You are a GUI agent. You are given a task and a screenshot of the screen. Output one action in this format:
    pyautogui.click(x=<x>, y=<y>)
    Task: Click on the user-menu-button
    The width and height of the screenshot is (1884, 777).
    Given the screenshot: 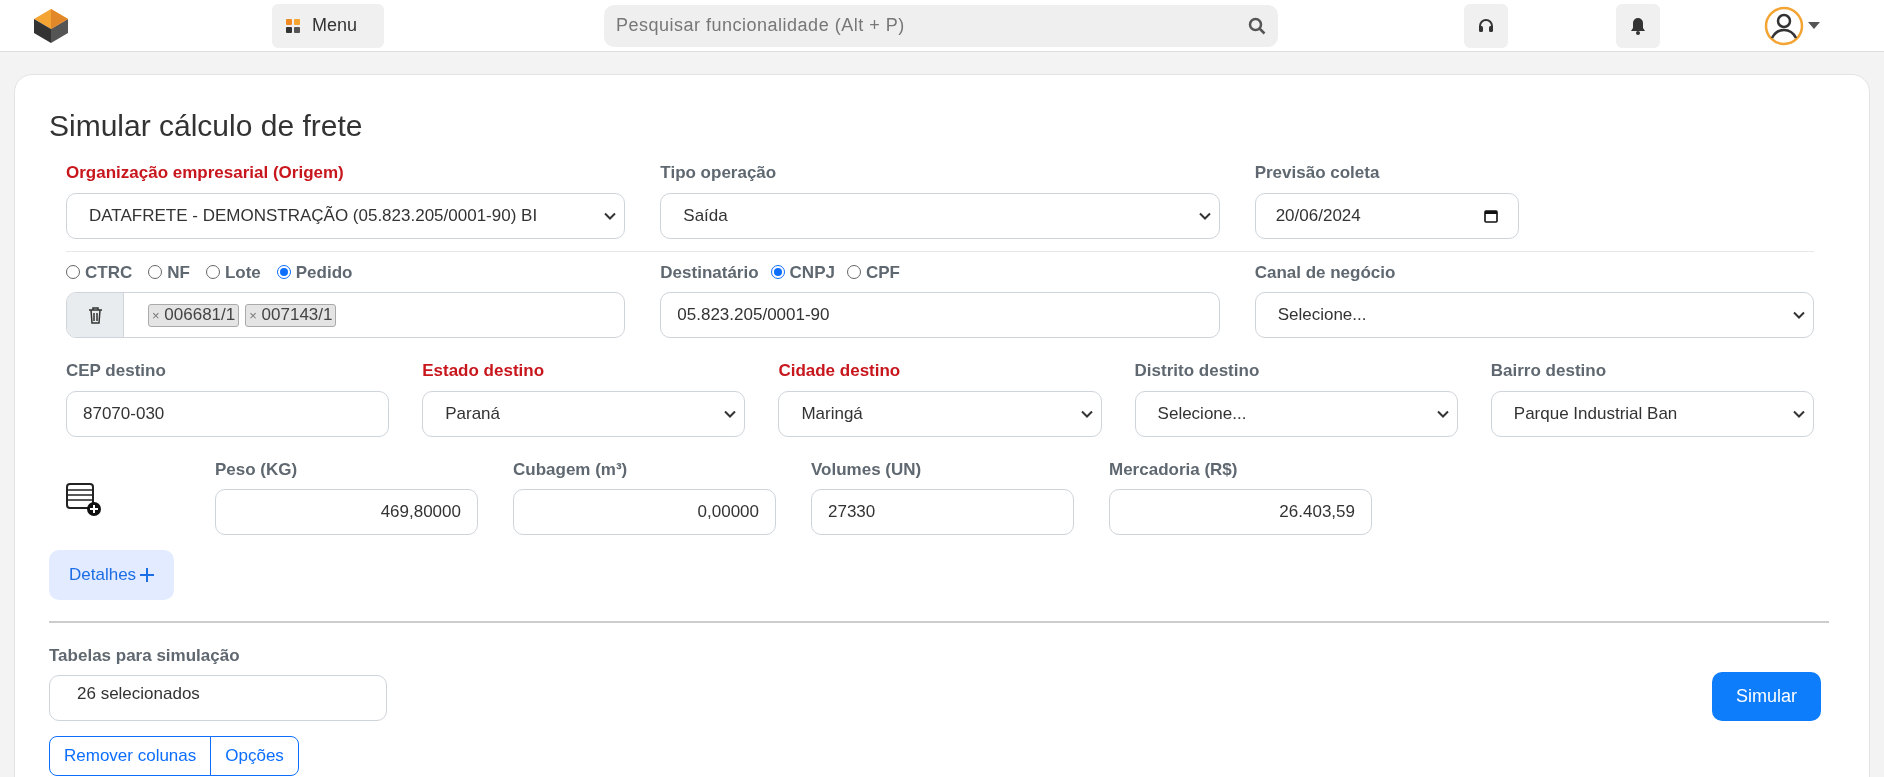 What is the action you would take?
    pyautogui.click(x=1792, y=25)
    